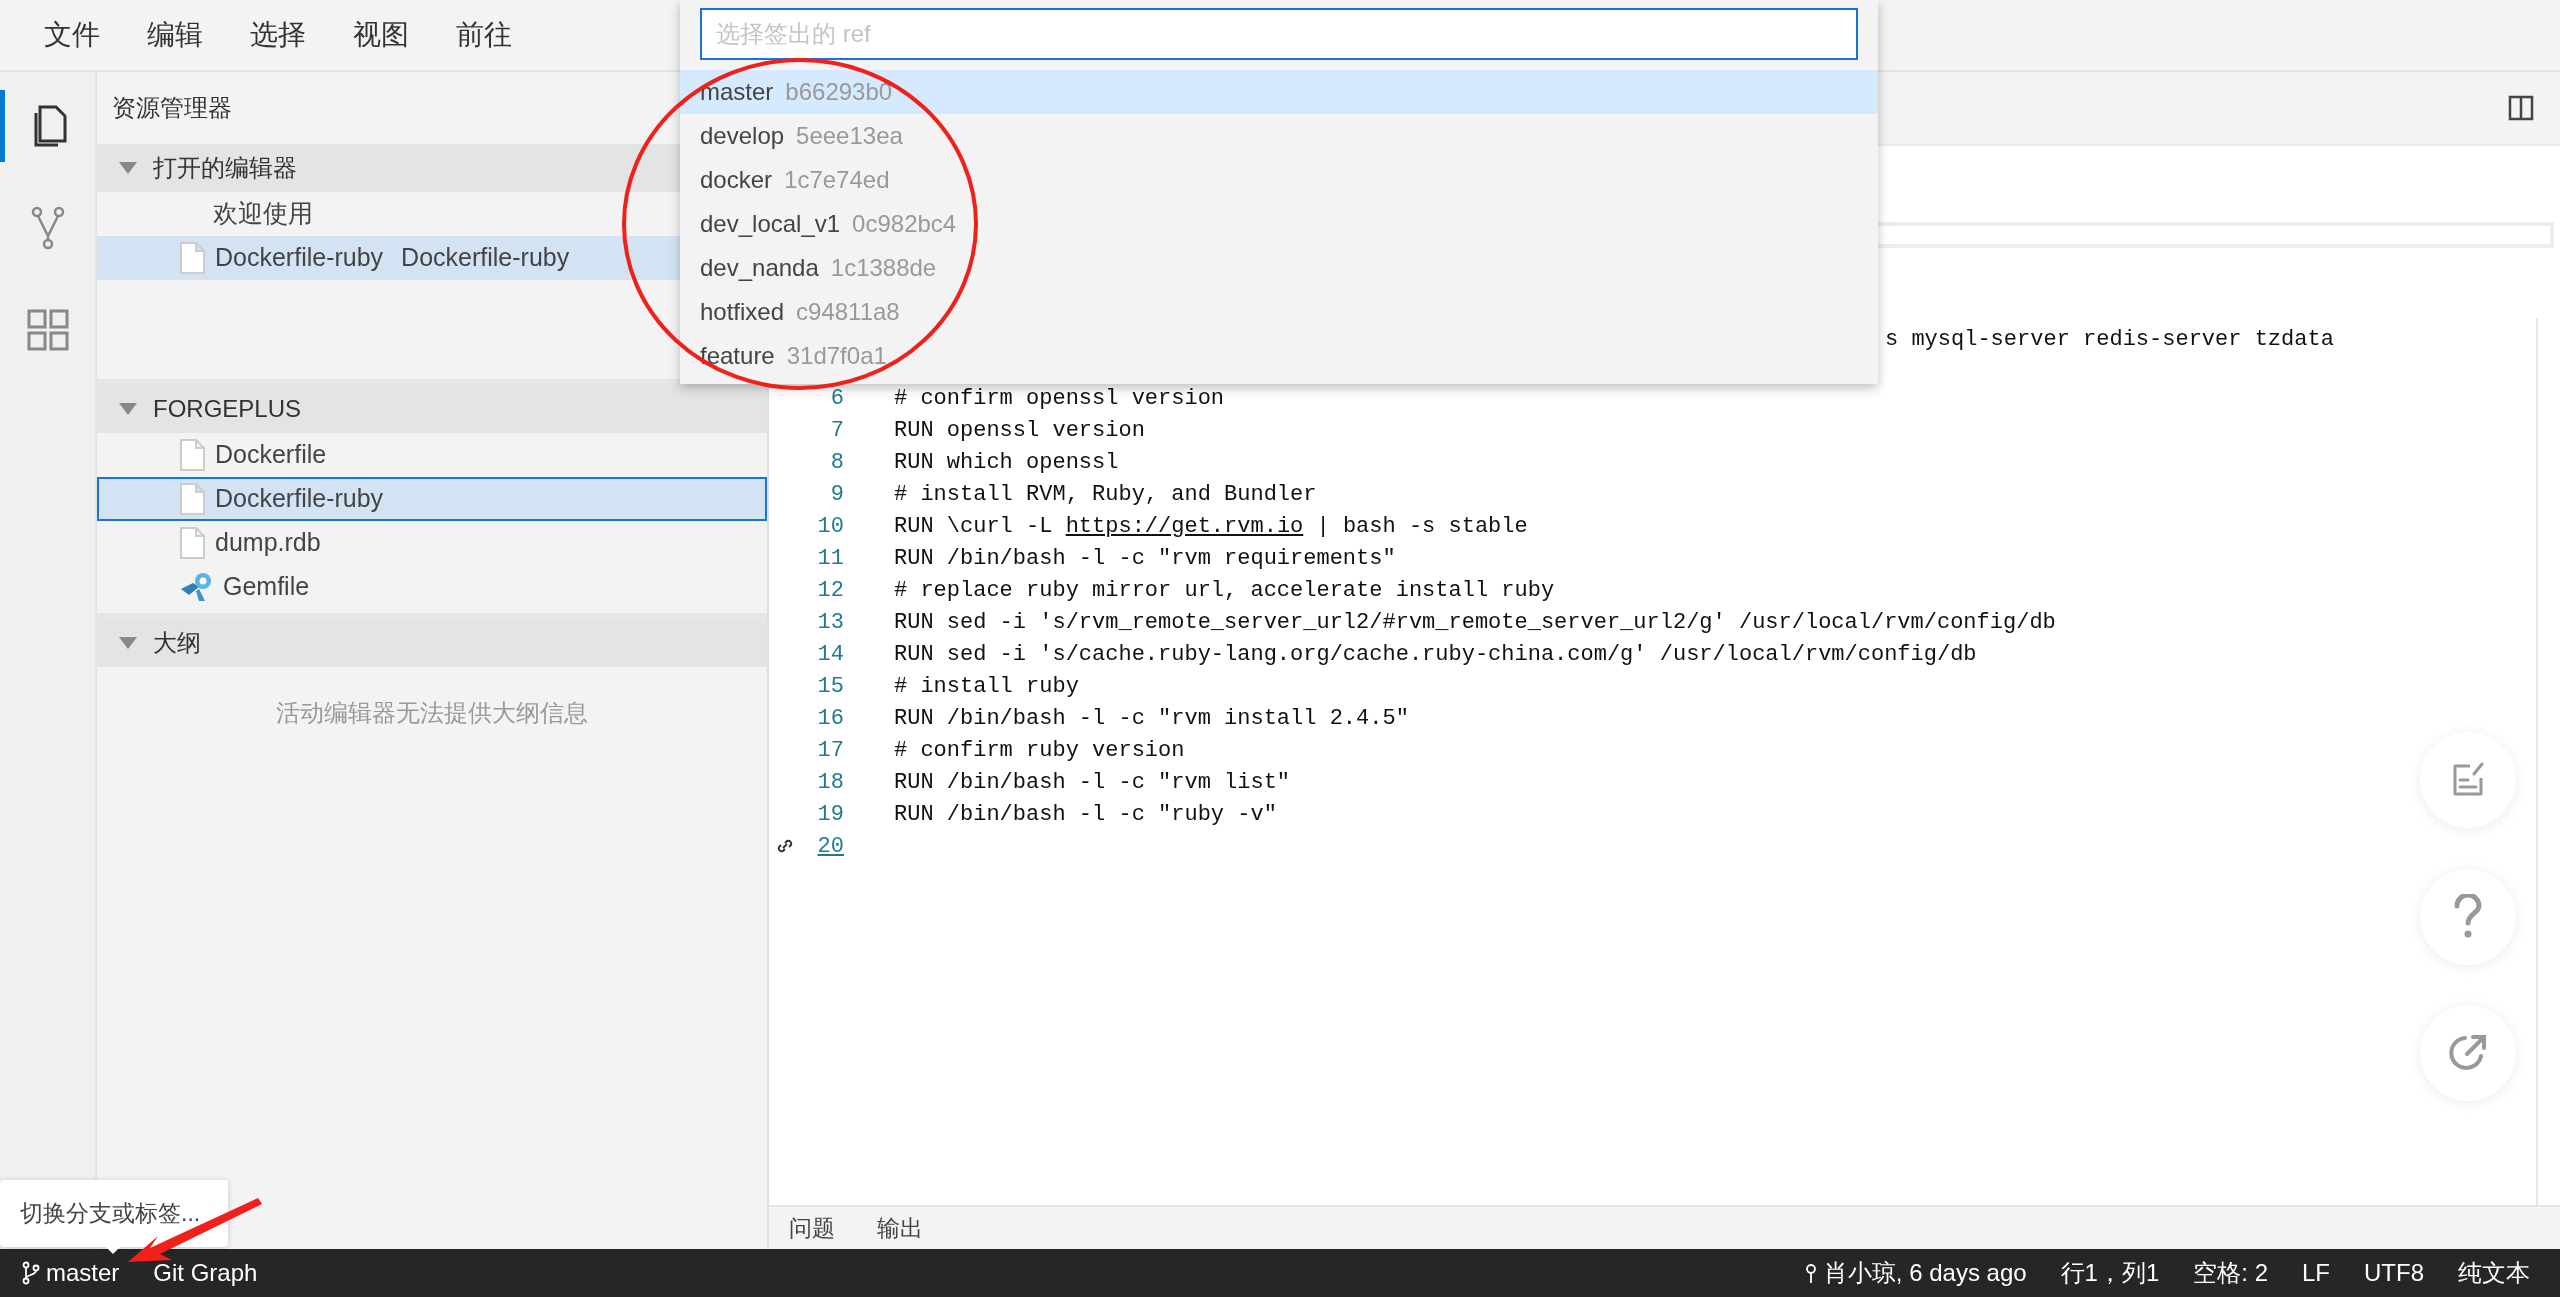 The height and width of the screenshot is (1297, 2560). What do you see at coordinates (830, 622) in the screenshot?
I see `line-number: 13` at bounding box center [830, 622].